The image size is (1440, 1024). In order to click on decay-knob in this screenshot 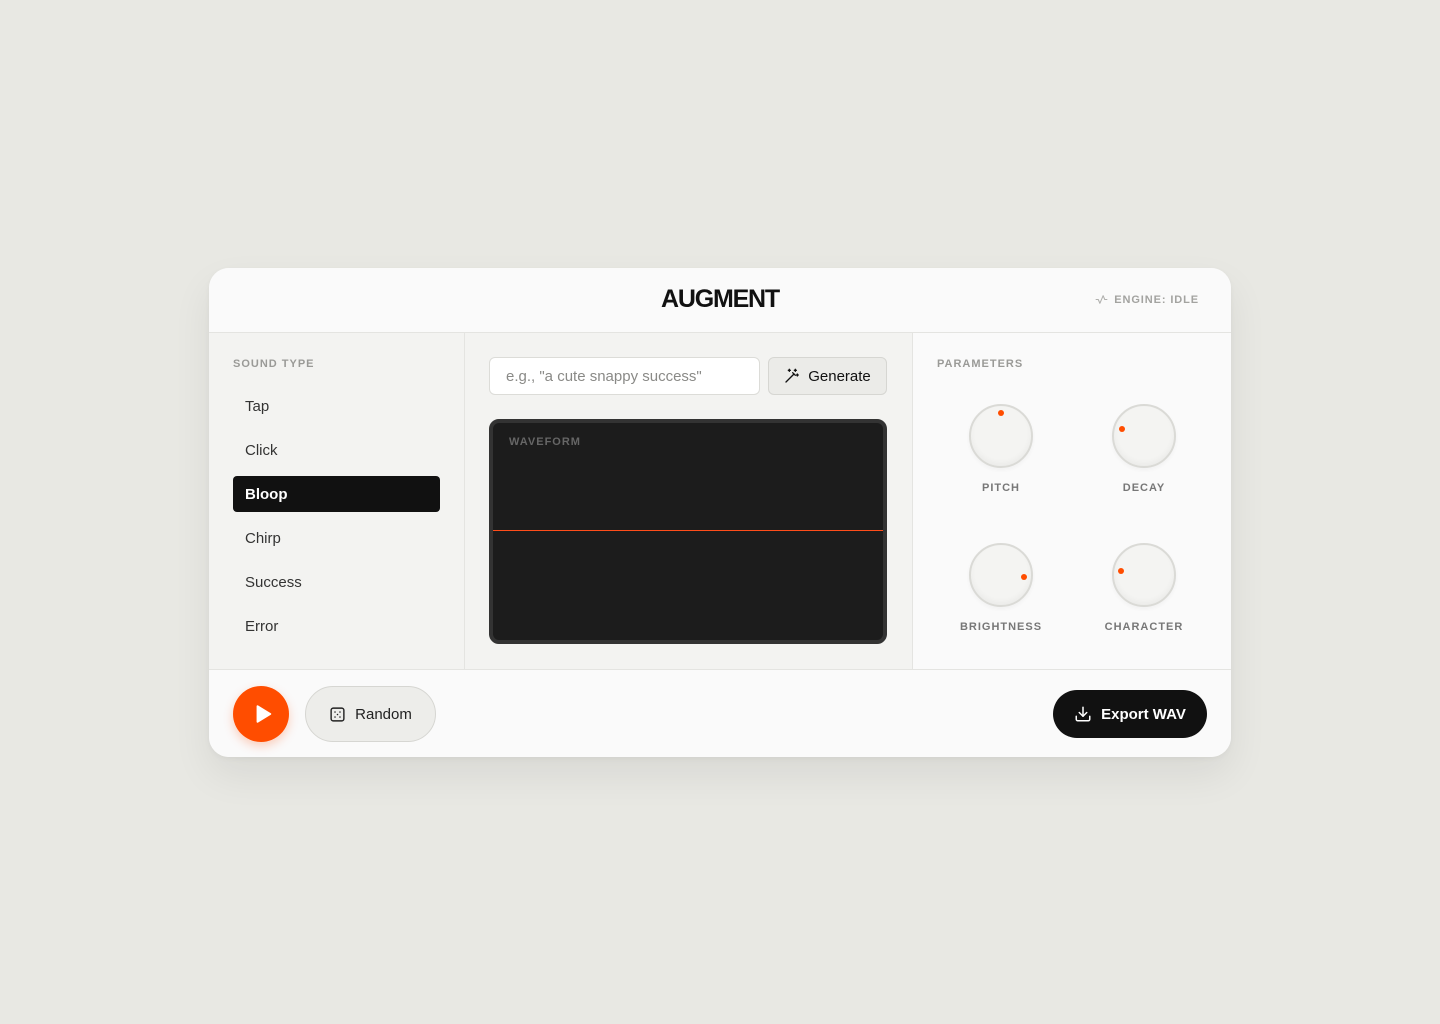, I will do `click(1144, 436)`.